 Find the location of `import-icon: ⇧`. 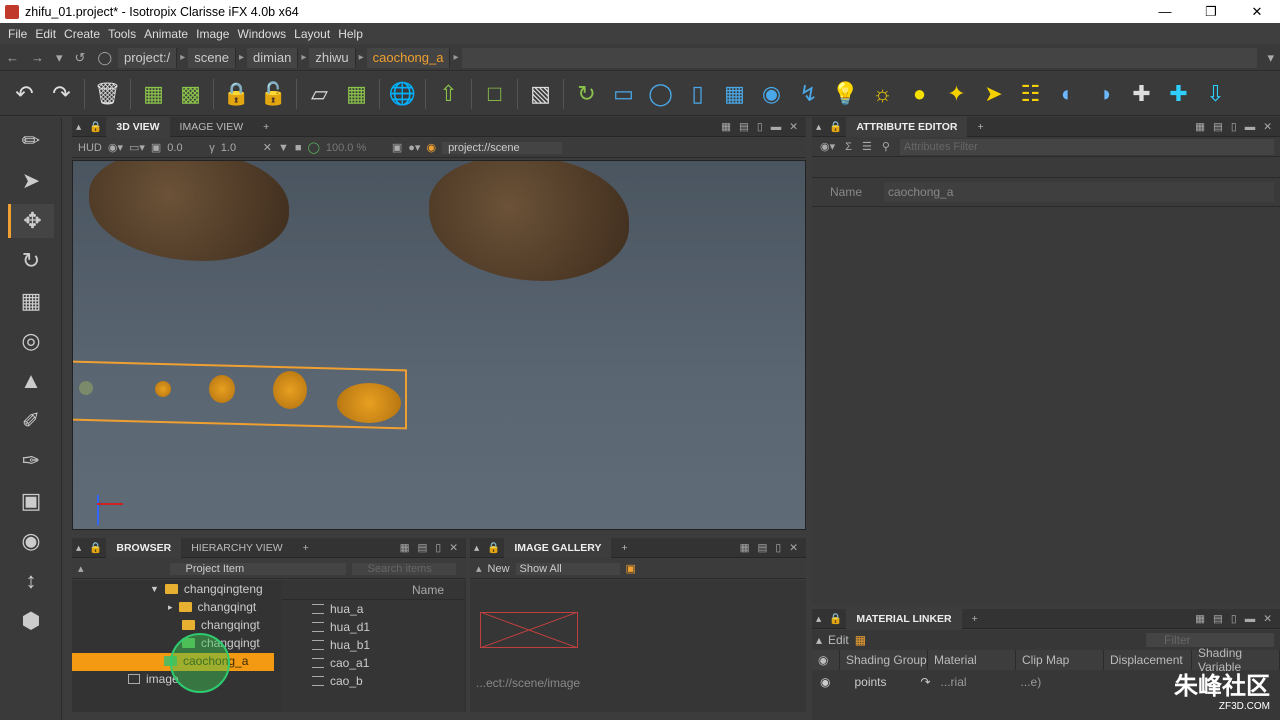

import-icon: ⇧ is located at coordinates (448, 94).